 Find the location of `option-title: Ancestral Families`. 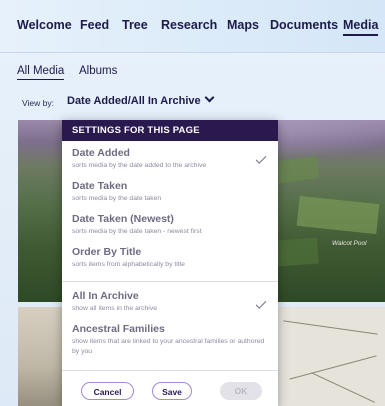

option-title: Ancestral Families is located at coordinates (118, 329).